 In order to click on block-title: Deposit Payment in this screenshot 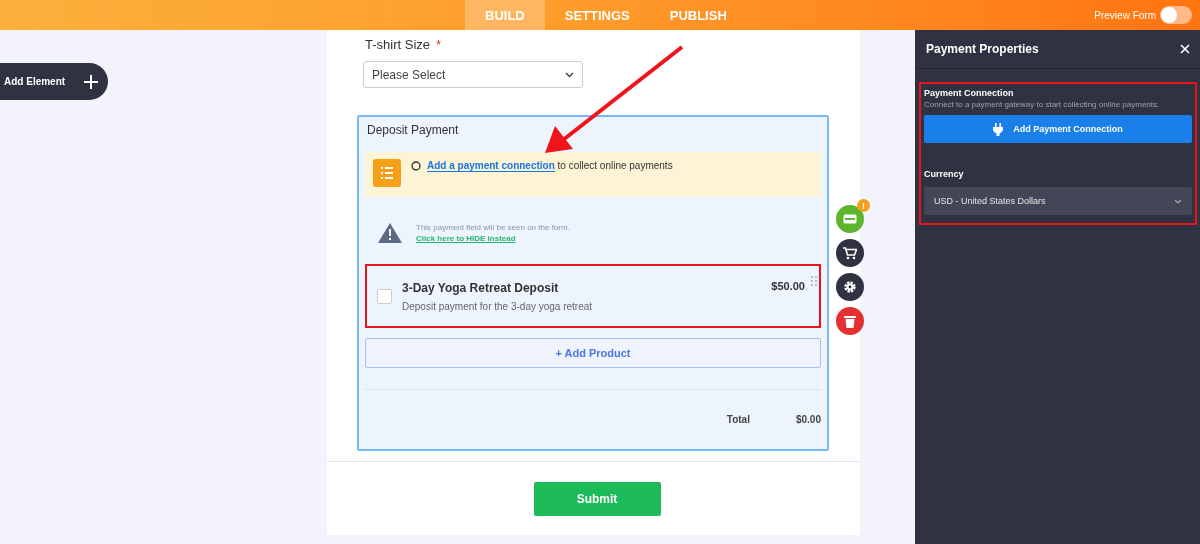, I will do `click(413, 130)`.